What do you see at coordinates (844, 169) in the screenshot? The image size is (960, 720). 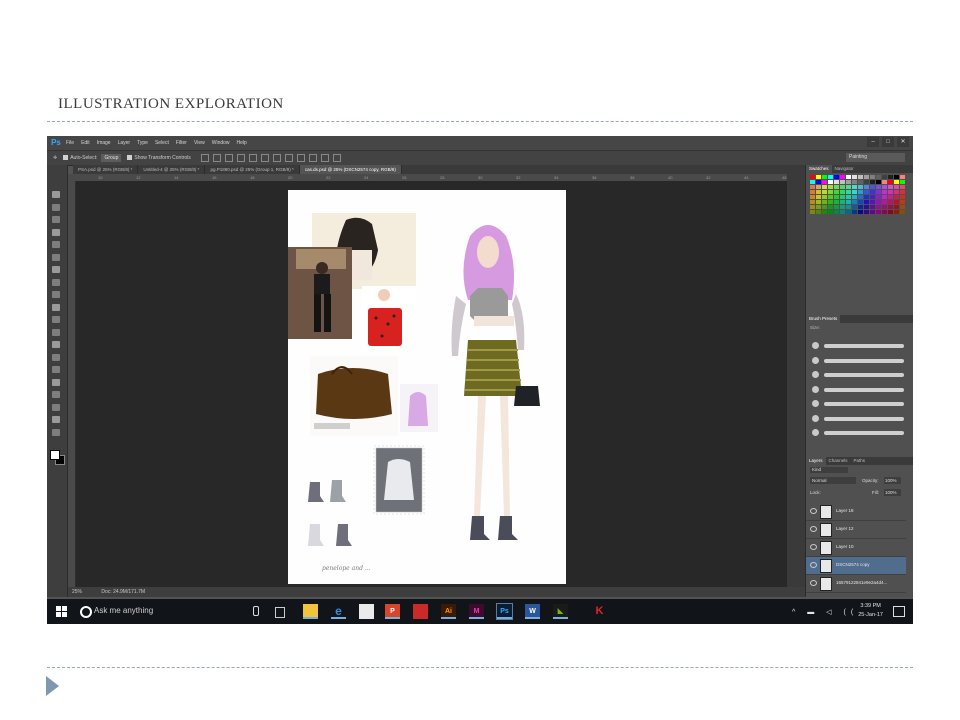 I see `tab-navigator: Navigator` at bounding box center [844, 169].